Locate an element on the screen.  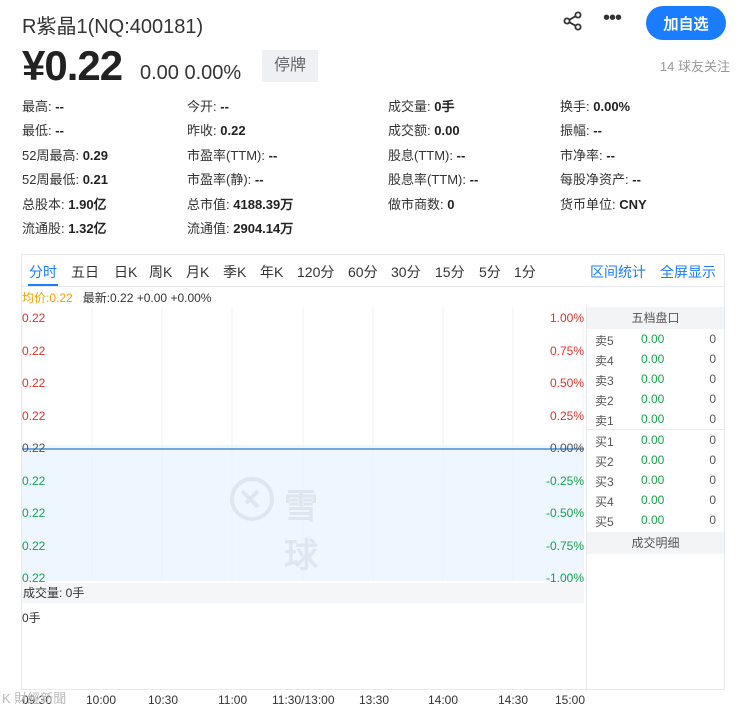
volume-label: 成交量: 0手 is located at coordinates (303, 593).